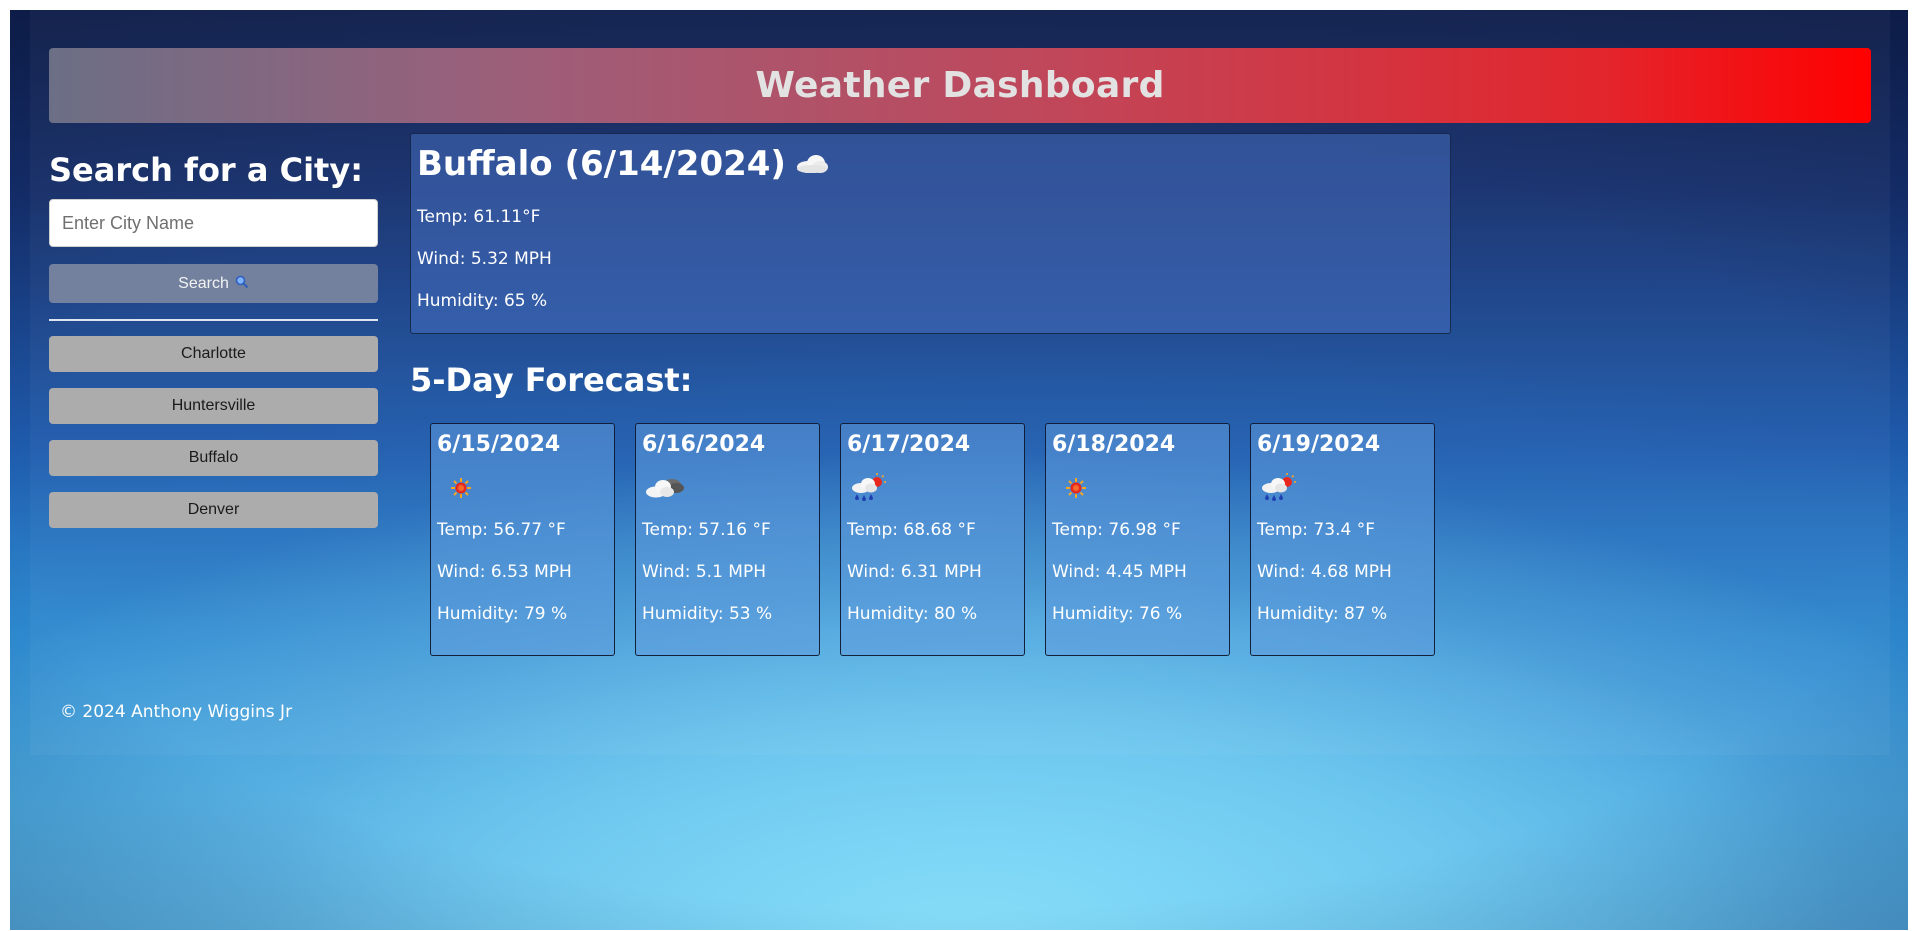 This screenshot has height=931, width=1920. What do you see at coordinates (704, 444) in the screenshot?
I see `forecast-date: 6/16/2024` at bounding box center [704, 444].